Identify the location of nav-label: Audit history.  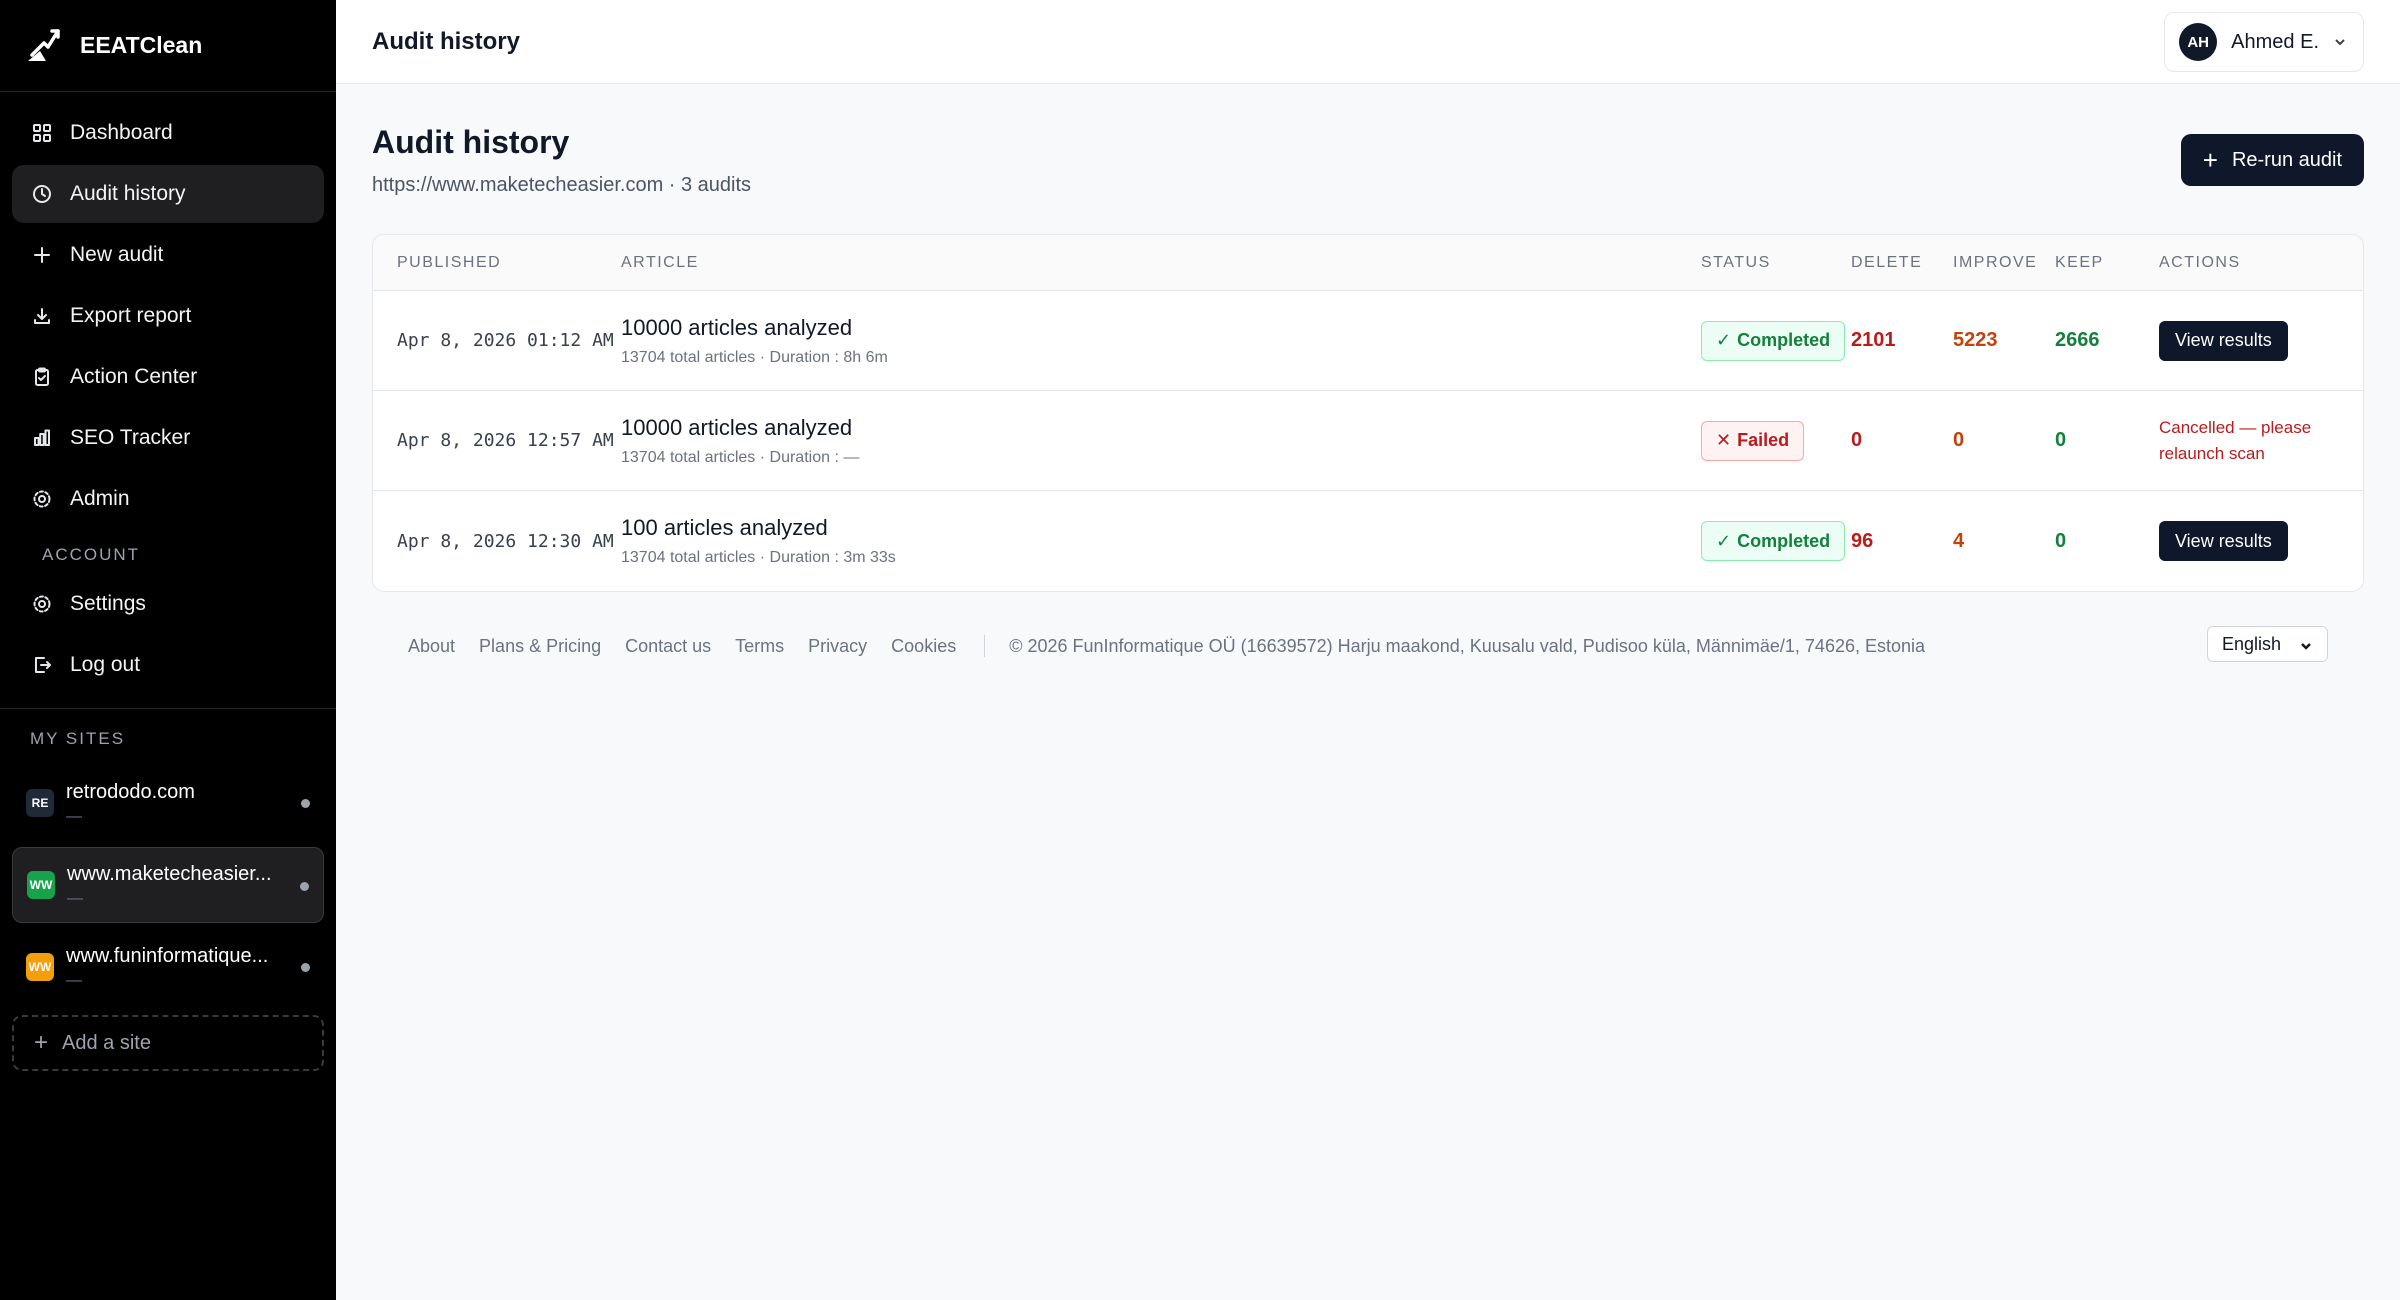
(128, 193).